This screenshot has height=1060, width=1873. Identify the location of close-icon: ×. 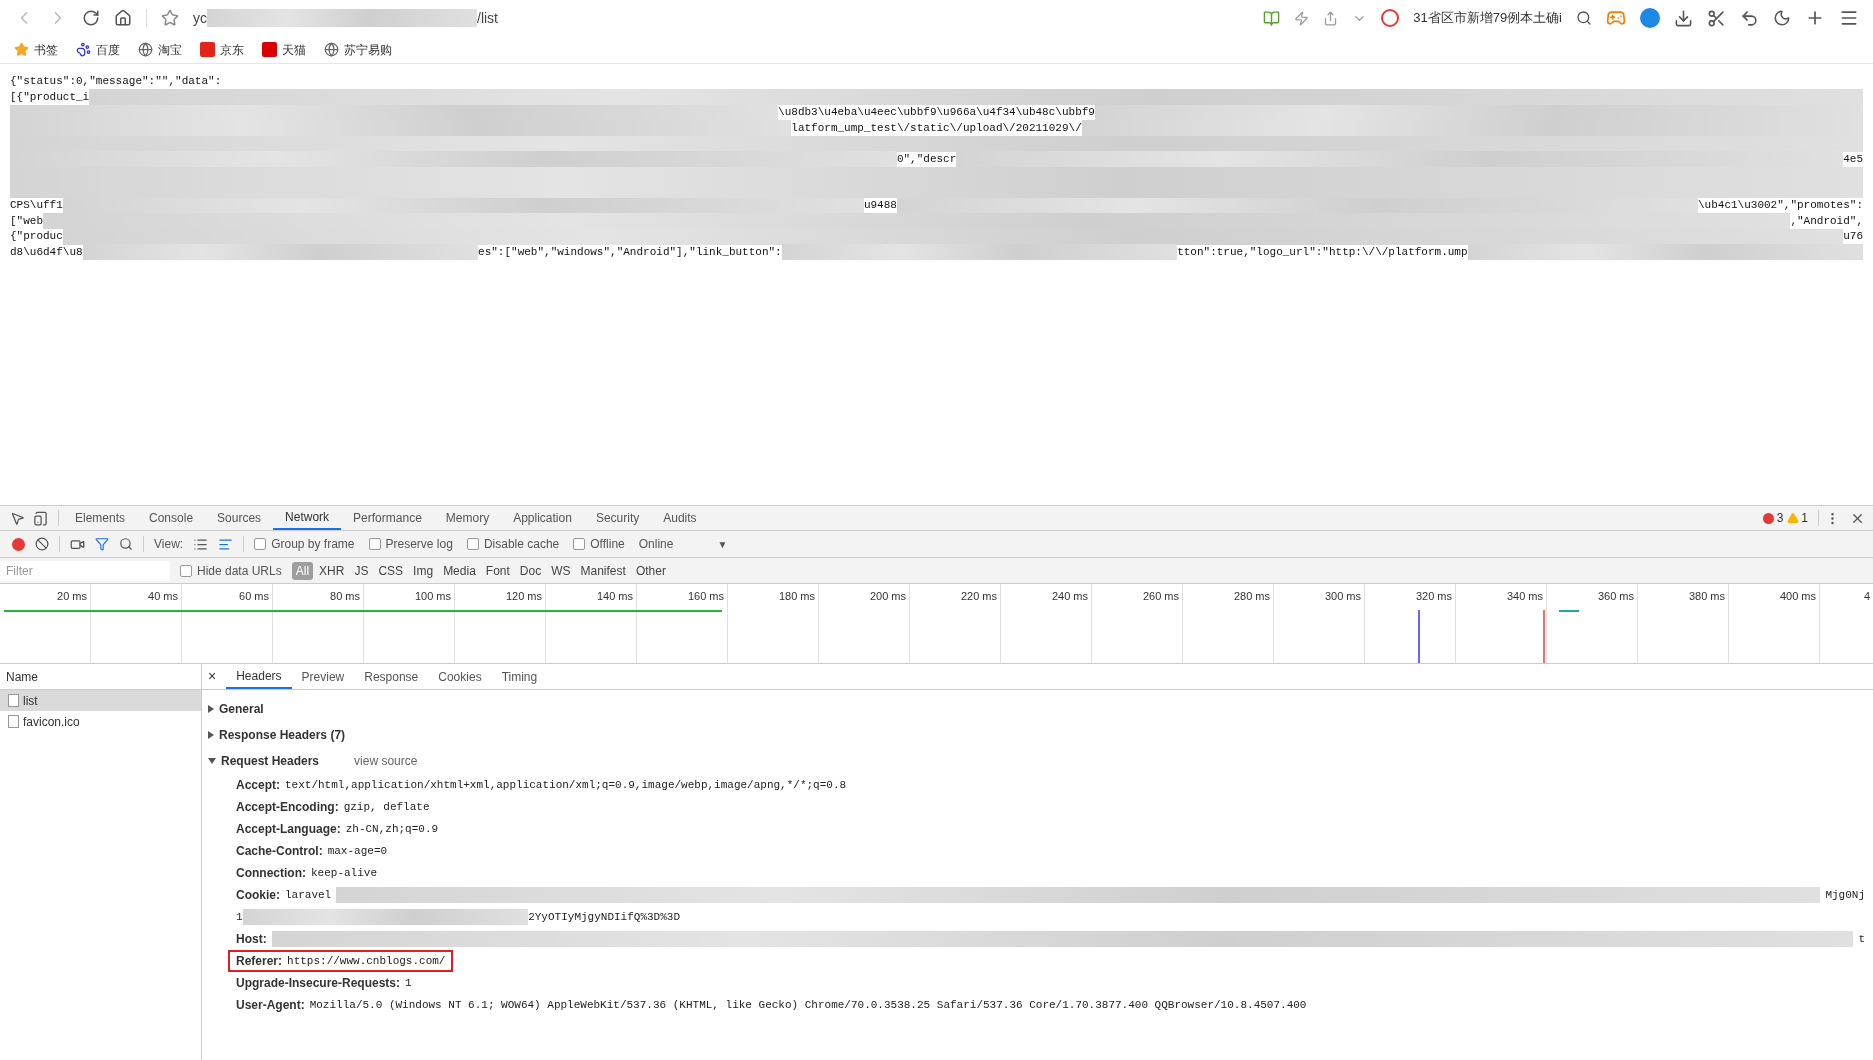
(212, 676).